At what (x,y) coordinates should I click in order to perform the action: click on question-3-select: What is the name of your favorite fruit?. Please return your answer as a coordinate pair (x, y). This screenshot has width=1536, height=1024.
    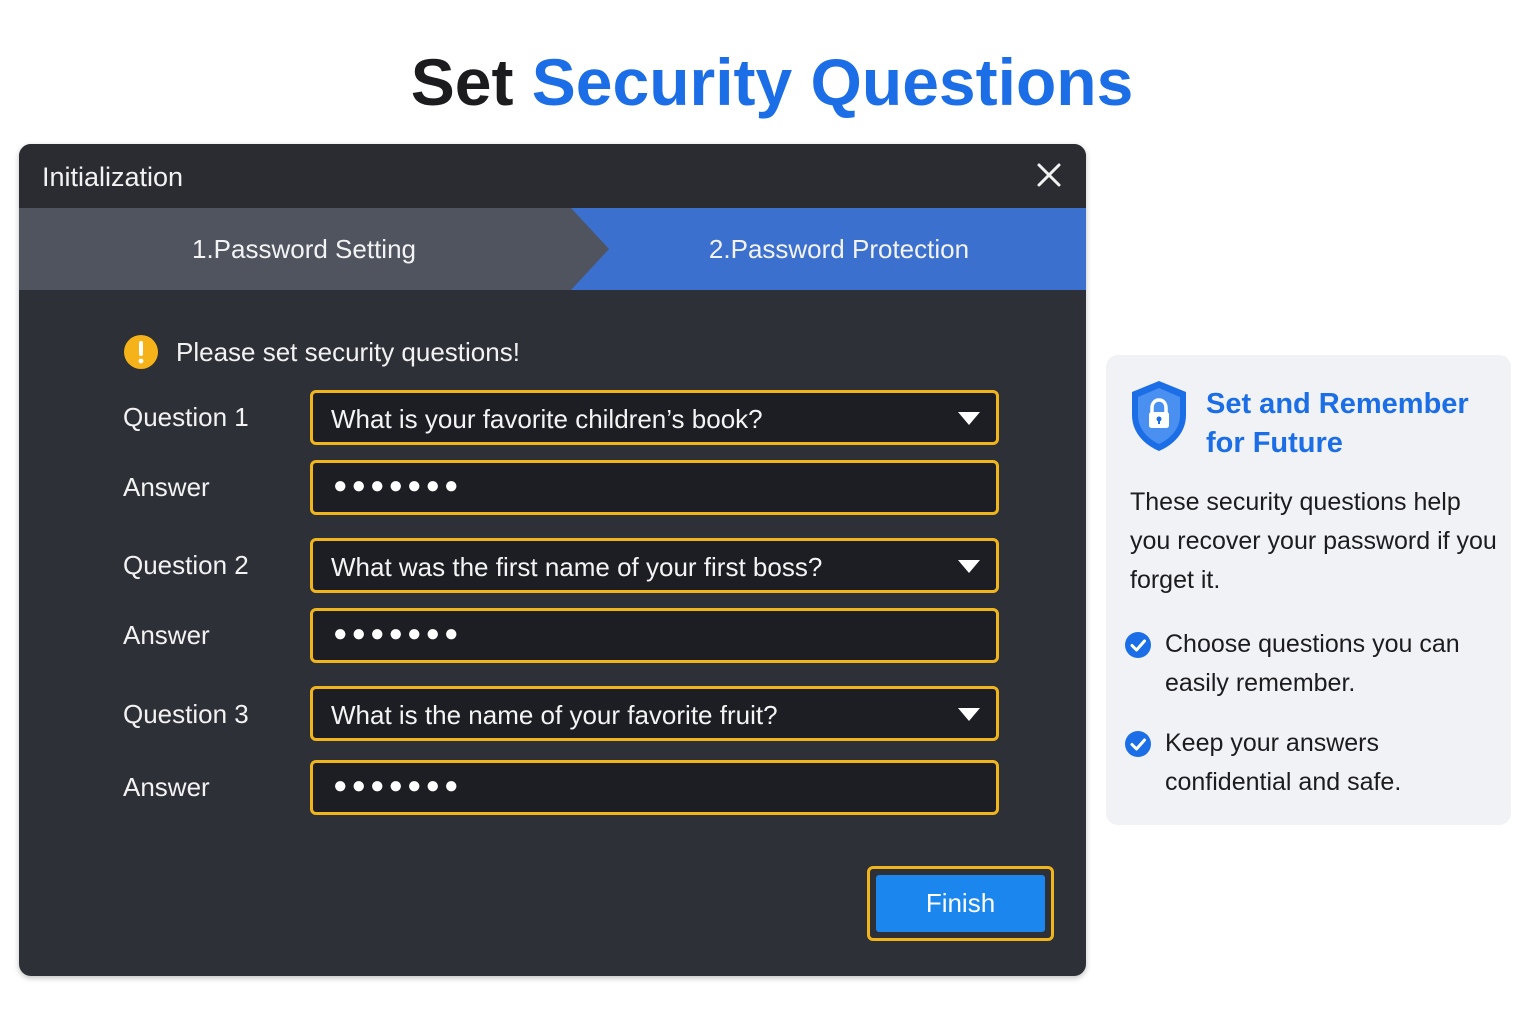
    Looking at the image, I should click on (654, 713).